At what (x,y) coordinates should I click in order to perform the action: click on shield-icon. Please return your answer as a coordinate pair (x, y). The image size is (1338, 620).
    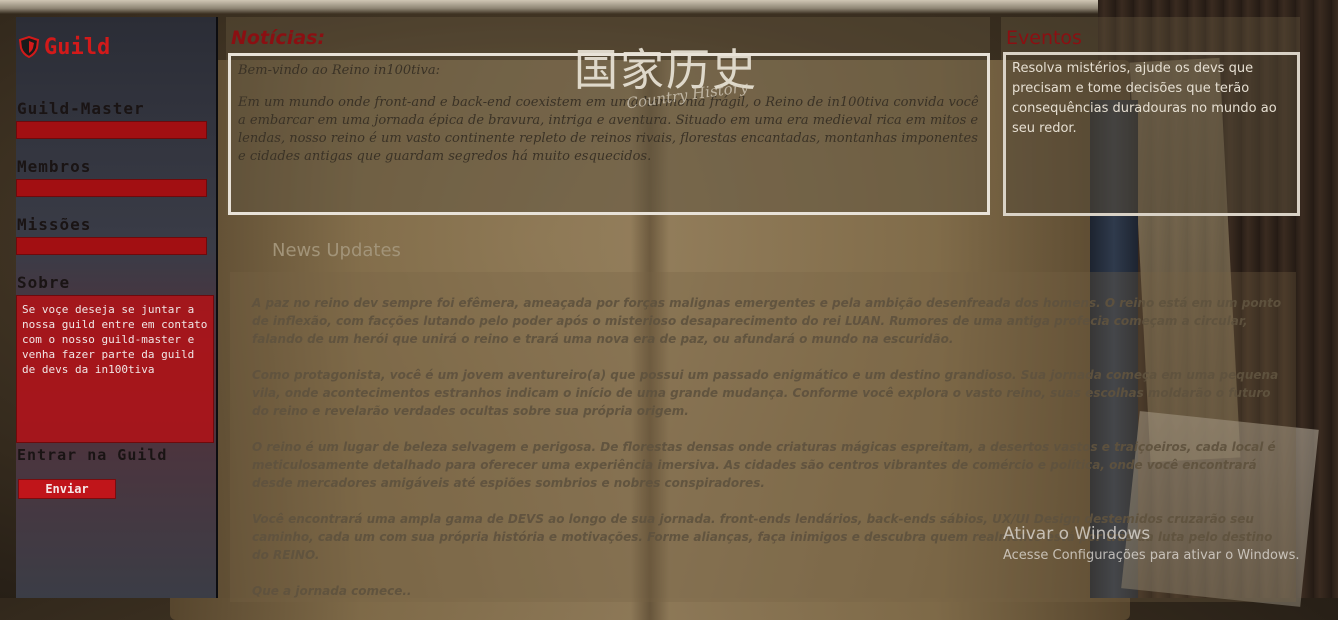
    Looking at the image, I should click on (29, 47).